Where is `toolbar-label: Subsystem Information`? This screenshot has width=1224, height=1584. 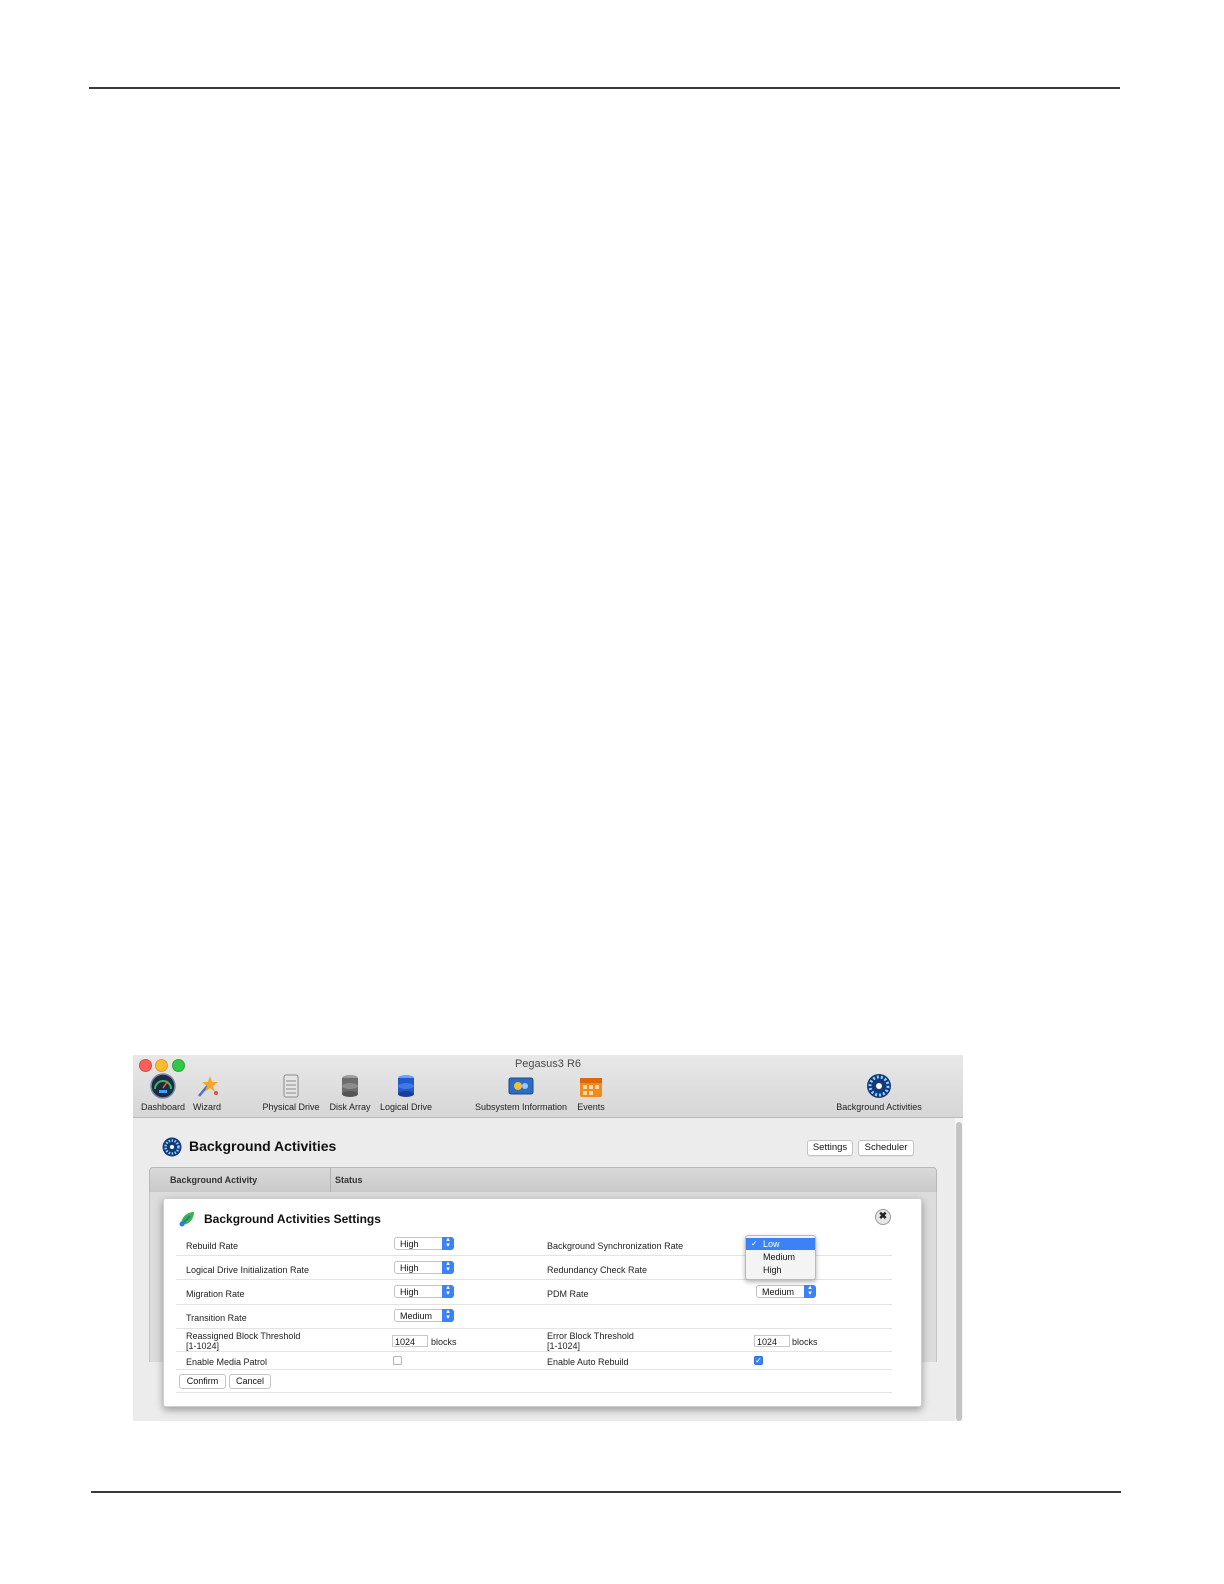
toolbar-label: Subsystem Information is located at coordinates (521, 1107).